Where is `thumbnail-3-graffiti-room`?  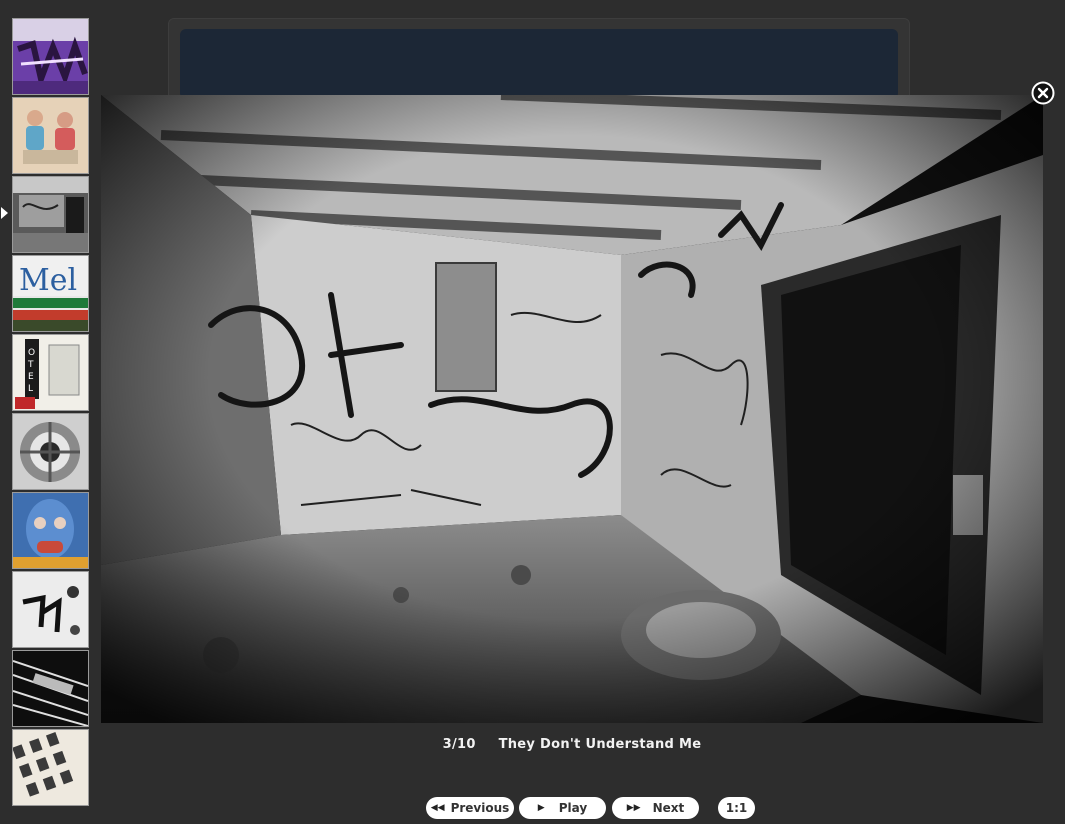
thumbnail-3-graffiti-room is located at coordinates (50, 214).